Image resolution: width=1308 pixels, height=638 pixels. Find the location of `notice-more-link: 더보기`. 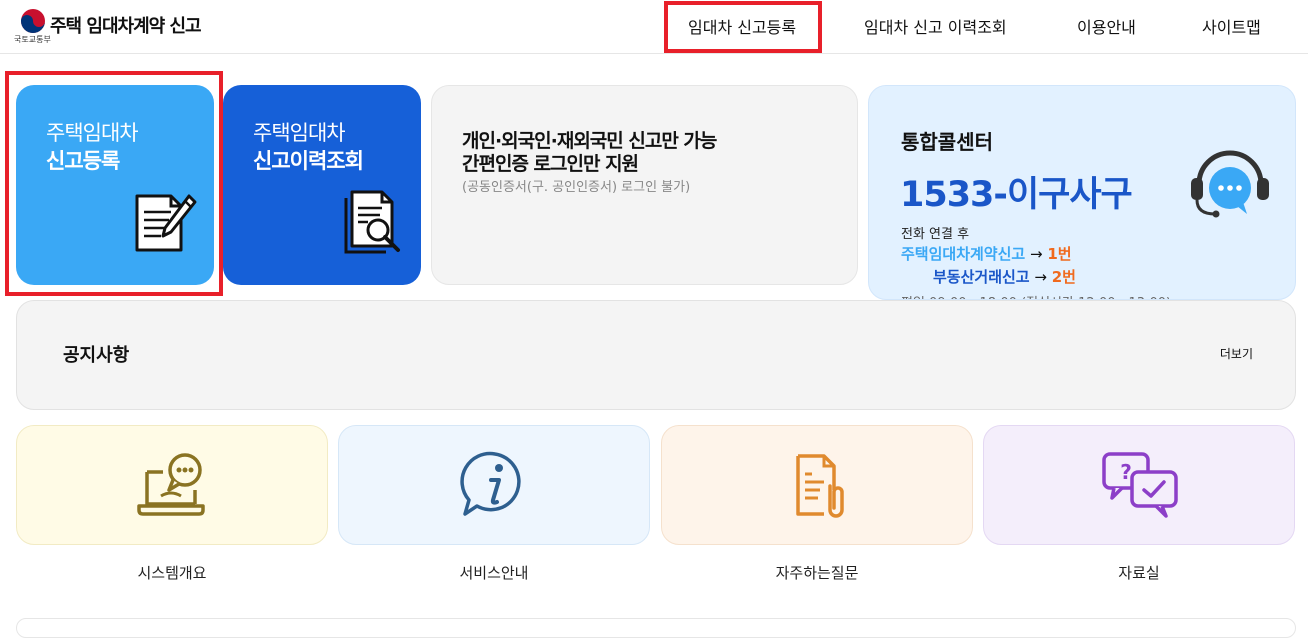

notice-more-link: 더보기 is located at coordinates (1236, 353).